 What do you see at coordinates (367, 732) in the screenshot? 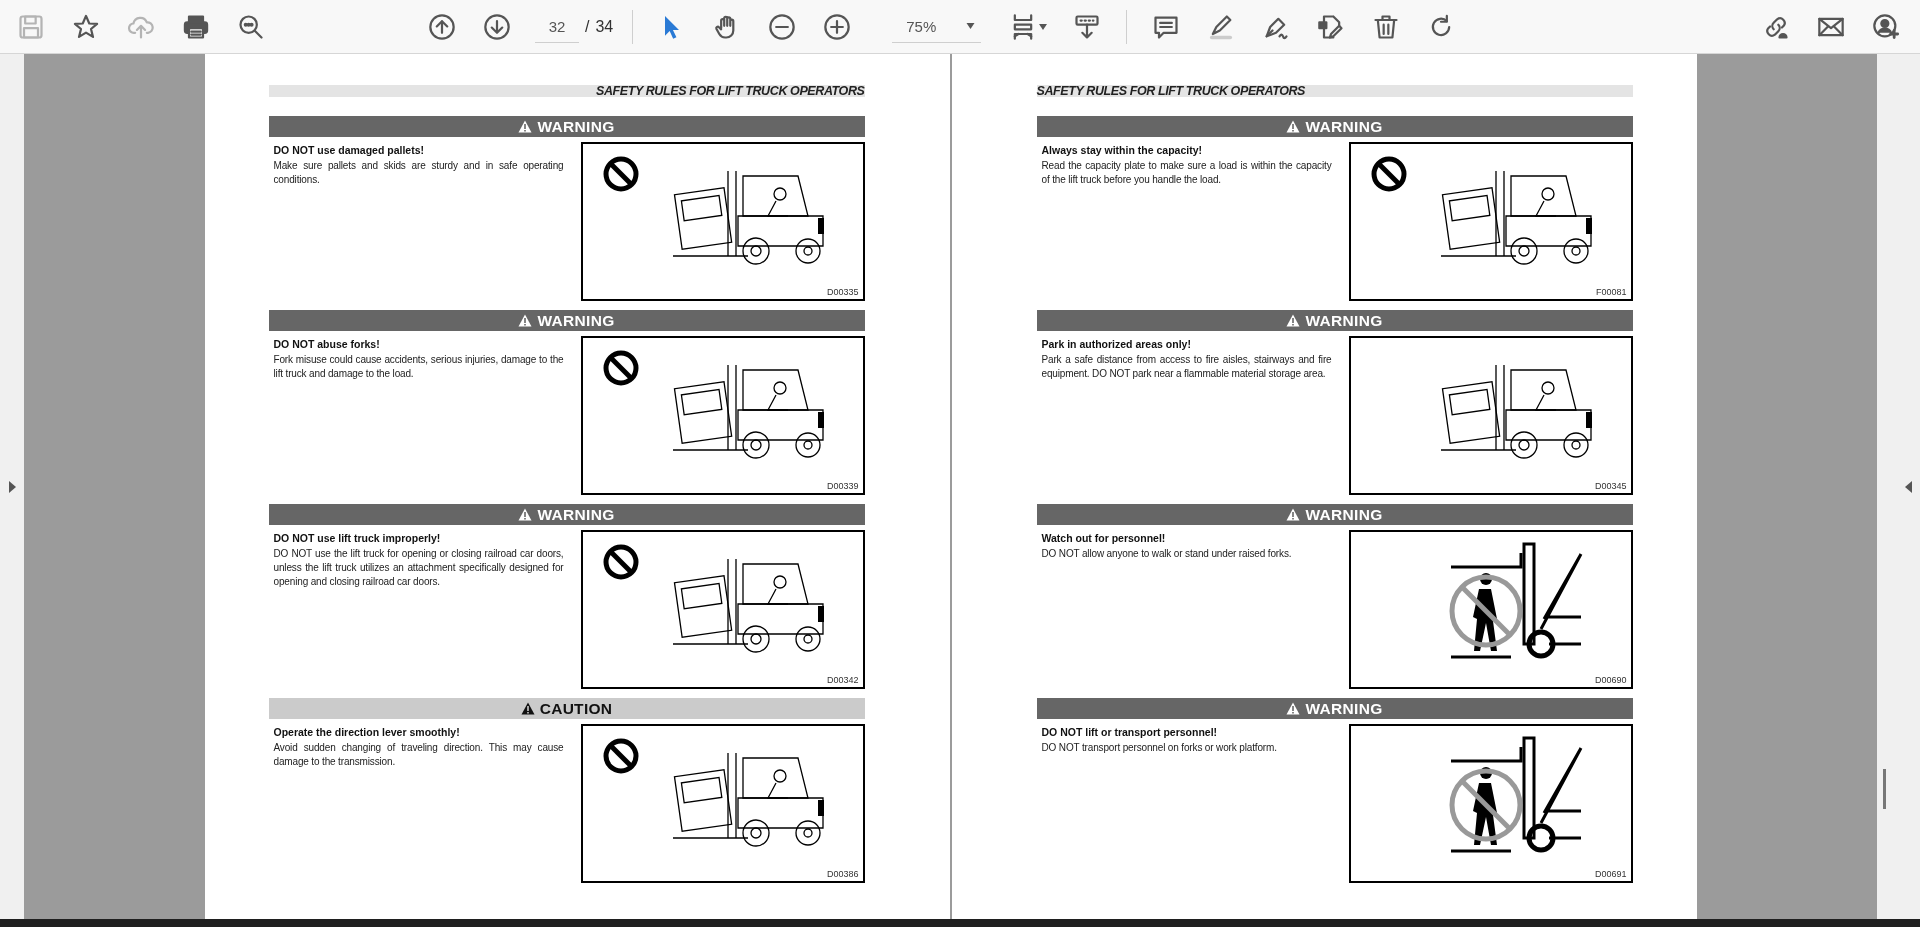
I see `rule-title: Operate the direction lever smoothly!` at bounding box center [367, 732].